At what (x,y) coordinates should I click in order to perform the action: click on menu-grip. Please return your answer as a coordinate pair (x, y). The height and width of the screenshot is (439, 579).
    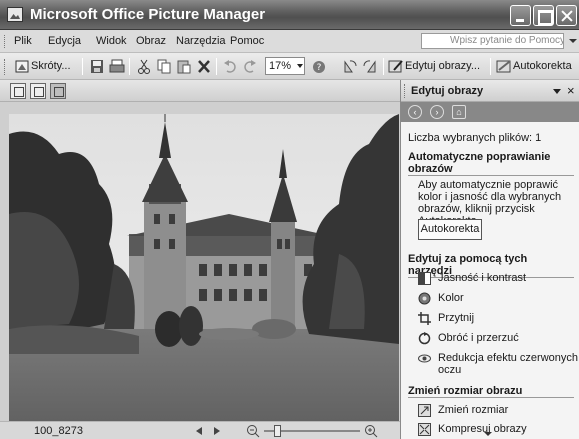
    Looking at the image, I should click on (5, 41).